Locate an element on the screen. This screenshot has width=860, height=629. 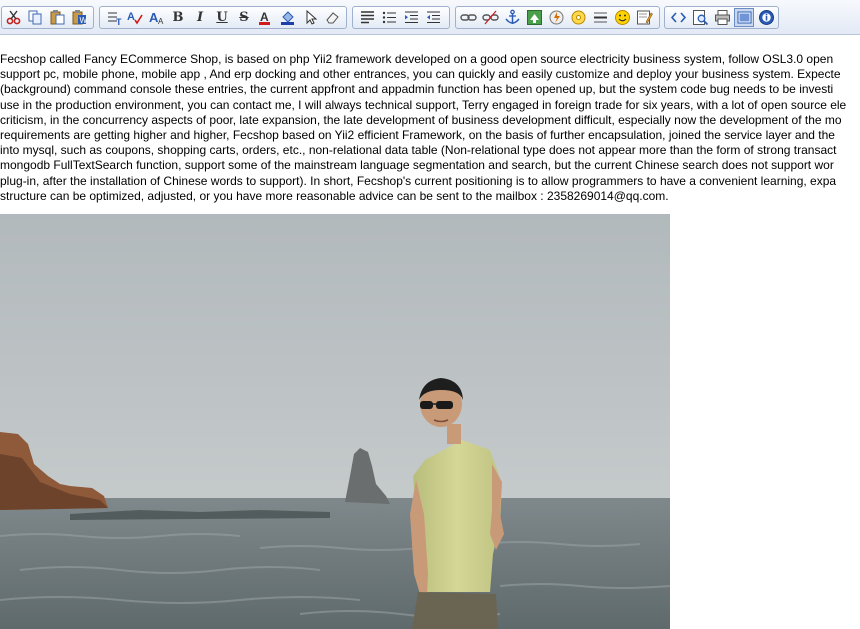
underline-icon: U is located at coordinates (222, 17).